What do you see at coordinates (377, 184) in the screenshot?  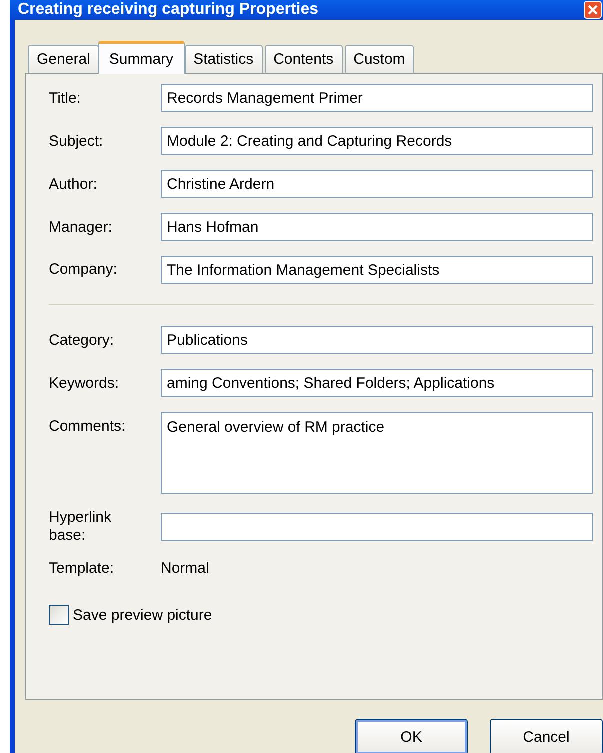 I see `input-field: Christine Ardern` at bounding box center [377, 184].